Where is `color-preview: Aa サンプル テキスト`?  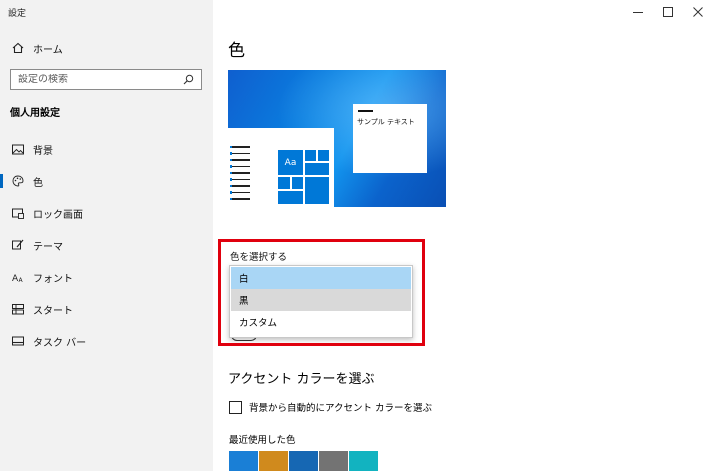 color-preview: Aa サンプル テキスト is located at coordinates (337, 138).